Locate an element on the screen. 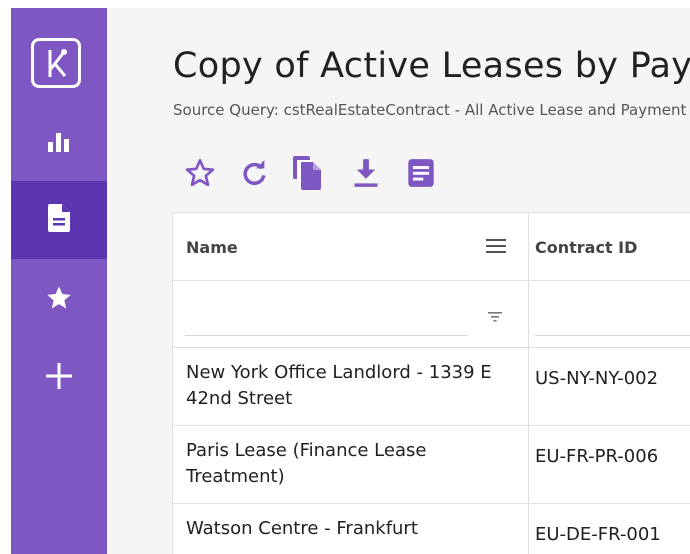 The image size is (690, 554). table-row-2-contract-id: EU-FR-PR-006 is located at coordinates (596, 457).